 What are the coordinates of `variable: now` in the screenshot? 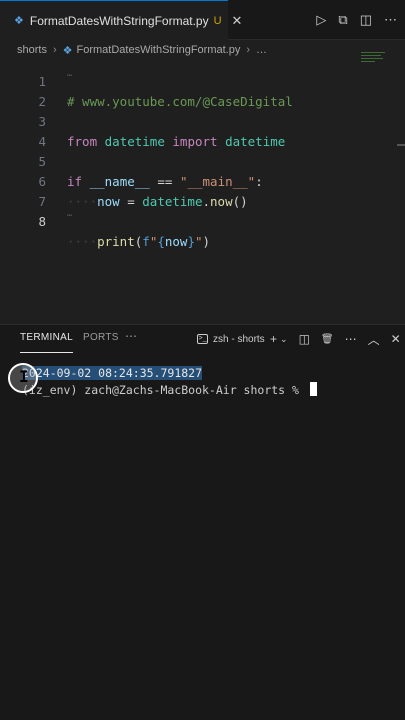 It's located at (176, 241).